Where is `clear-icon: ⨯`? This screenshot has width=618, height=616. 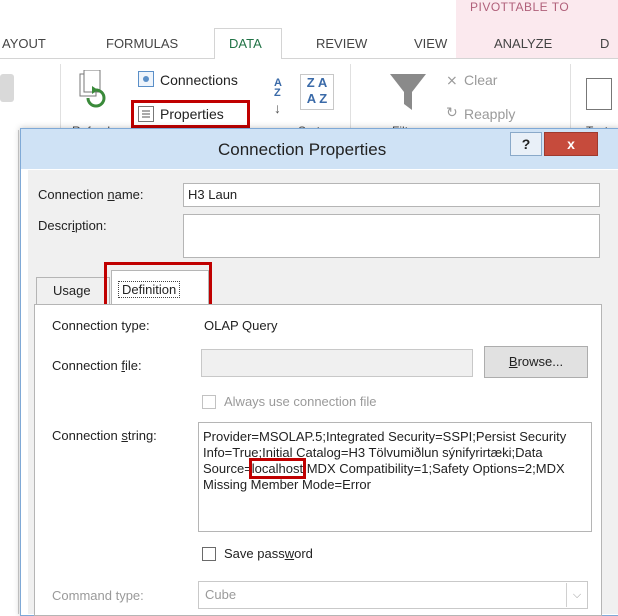
clear-icon: ⨯ is located at coordinates (452, 80).